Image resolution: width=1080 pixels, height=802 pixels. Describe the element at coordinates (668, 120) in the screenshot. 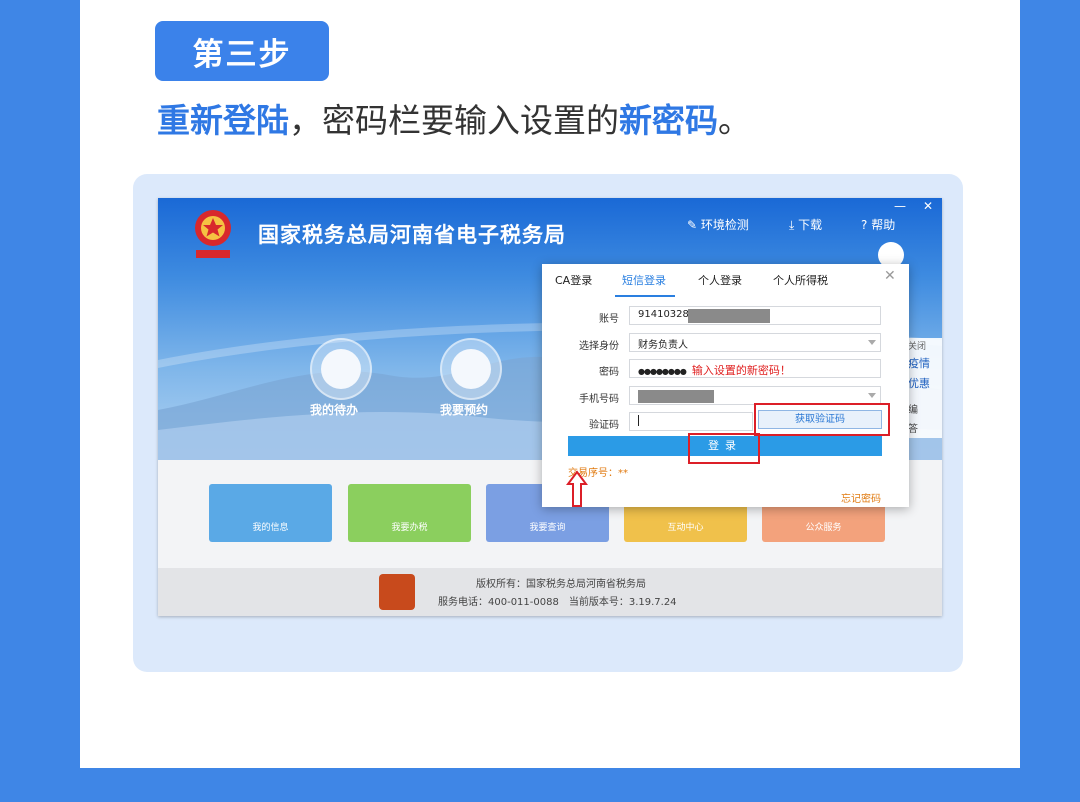

I see `headline-highlight-new-password: 新密码` at that location.